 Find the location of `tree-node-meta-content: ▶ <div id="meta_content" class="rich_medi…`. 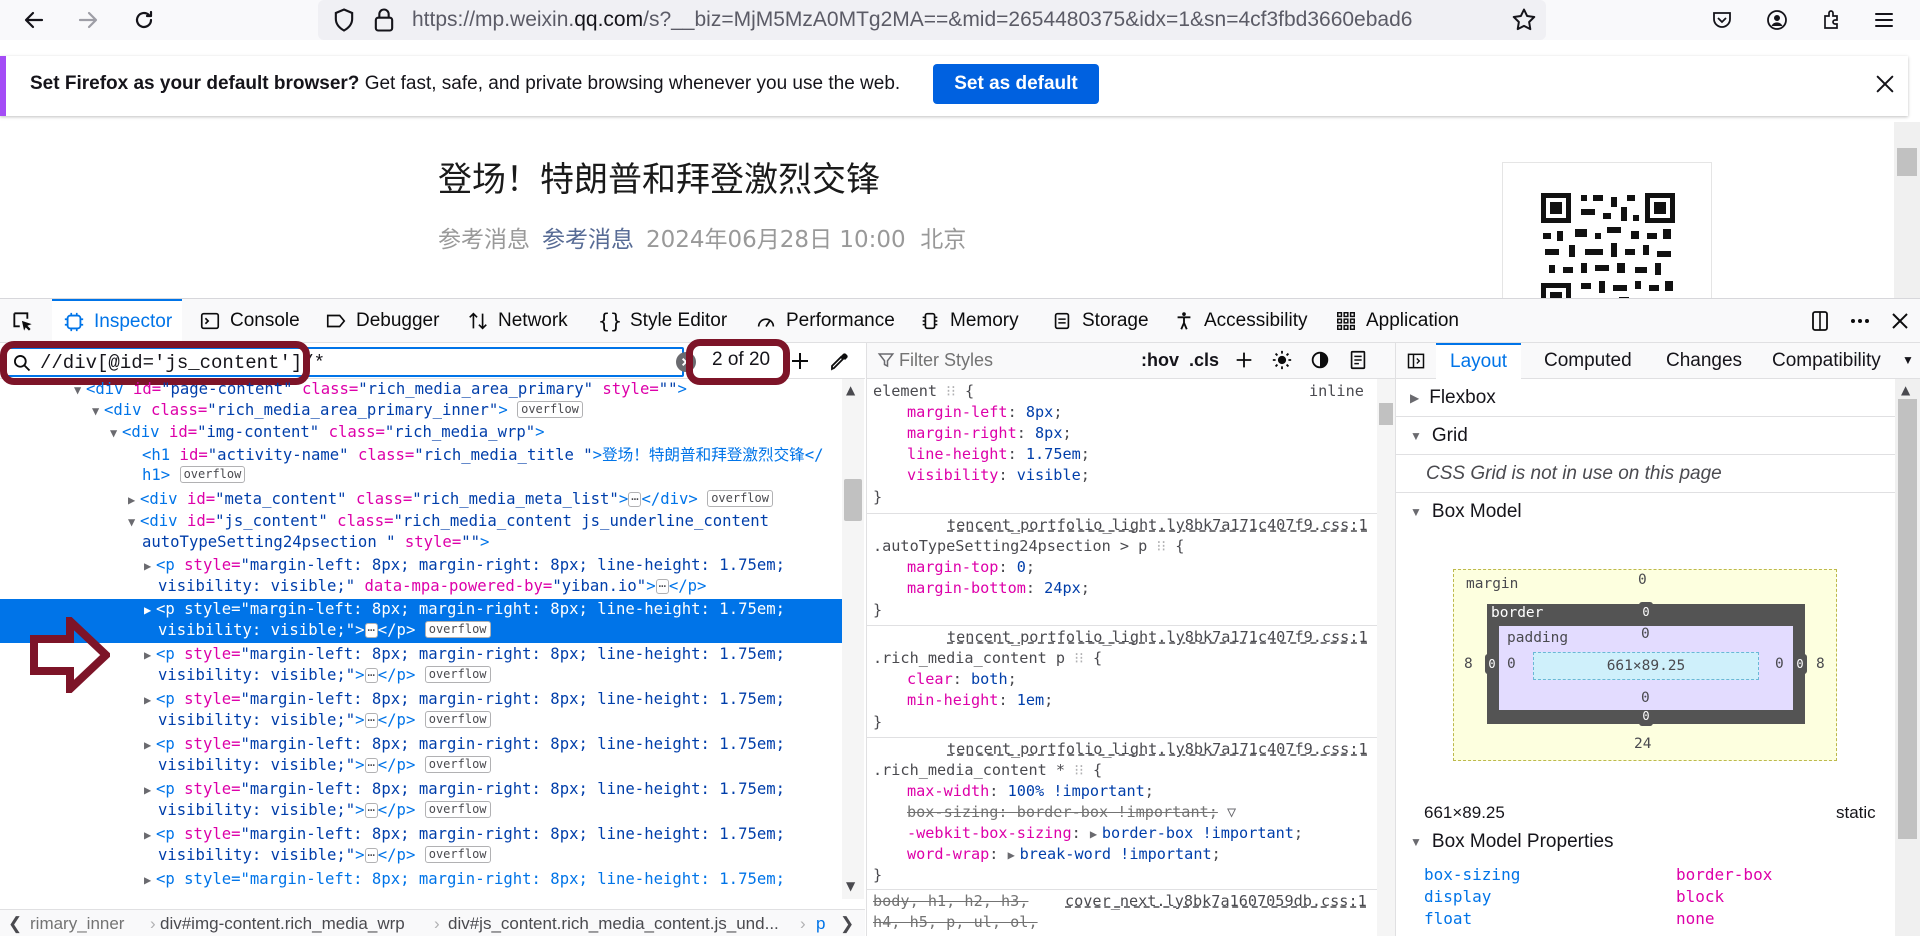

tree-node-meta-content: ▶ <div id="meta_content" class="rich_medi… is located at coordinates (450, 500).